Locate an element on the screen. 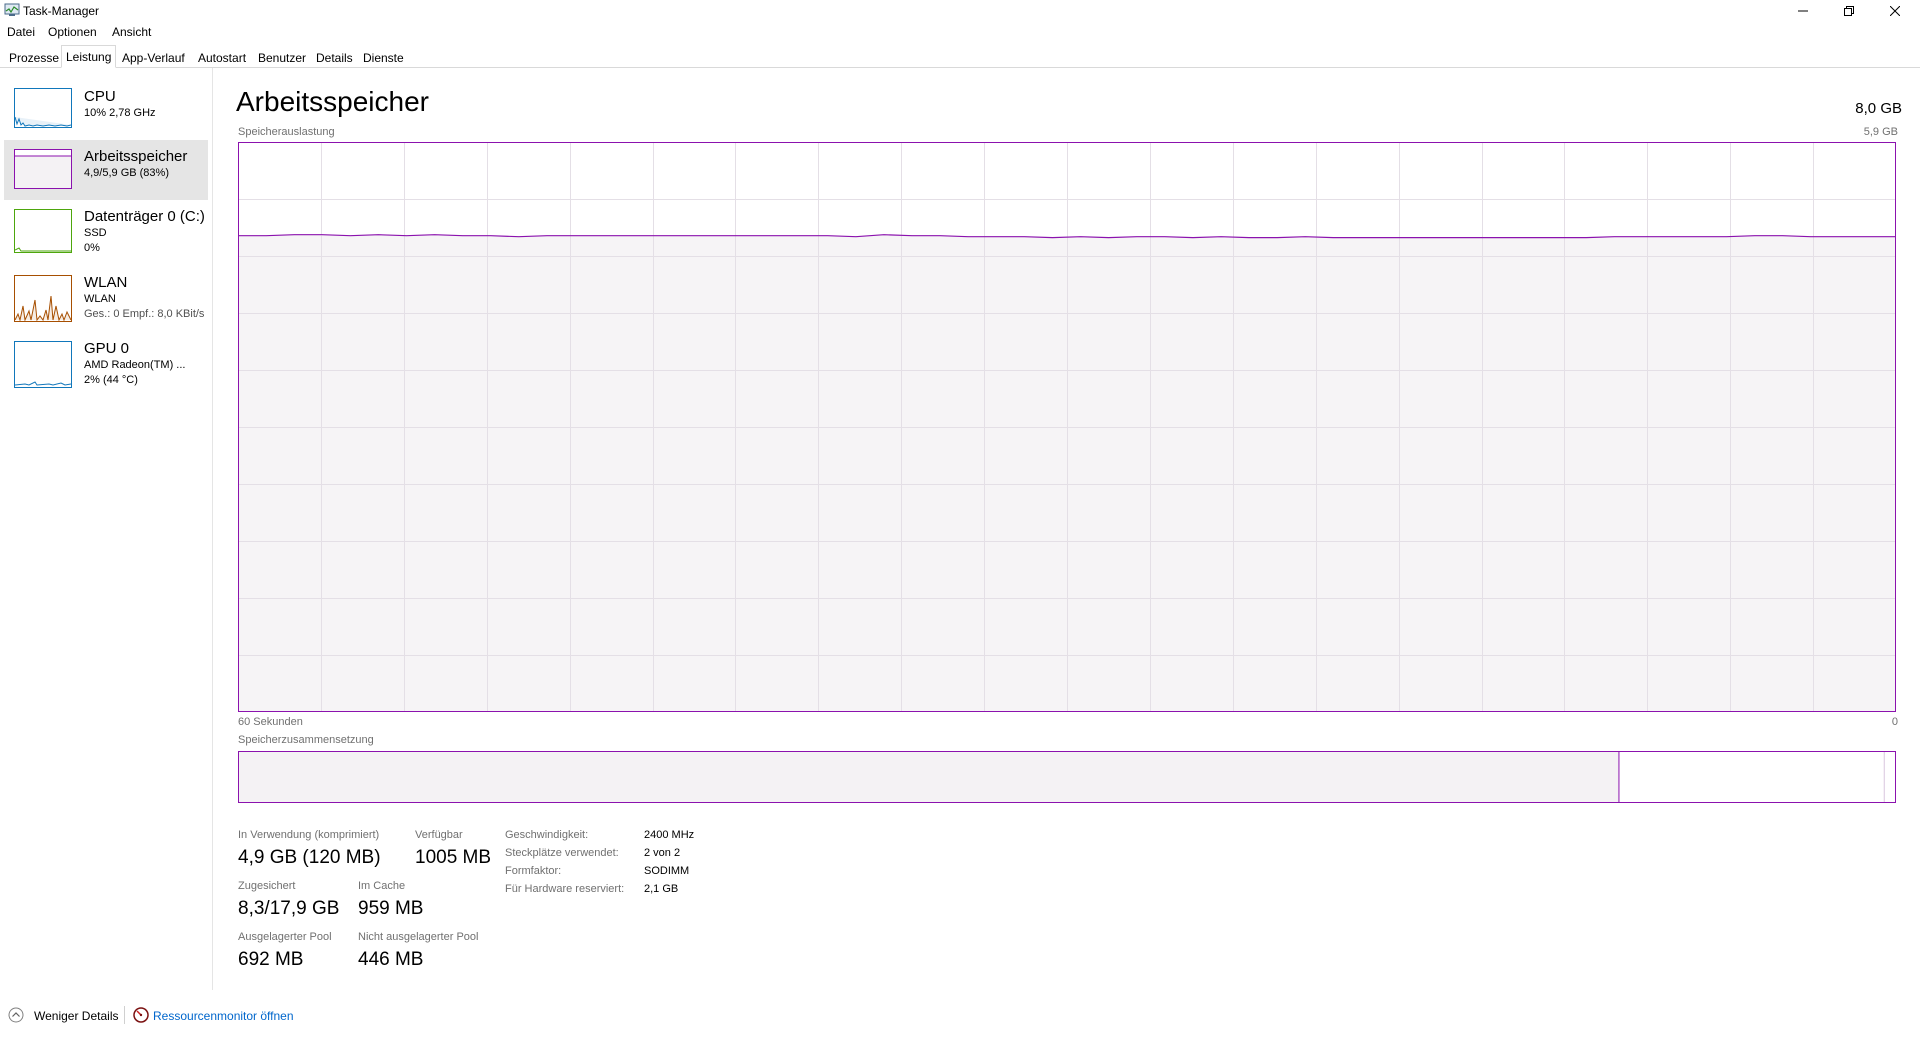 This screenshot has width=1920, height=1038. stat-value-committed: 8,3/17,9 GB is located at coordinates (289, 908).